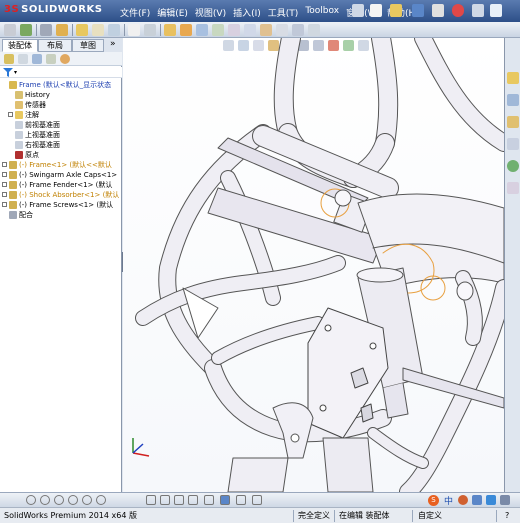  Describe the element at coordinates (266, 30) in the screenshot. I see `smart-parts-icon` at that location.